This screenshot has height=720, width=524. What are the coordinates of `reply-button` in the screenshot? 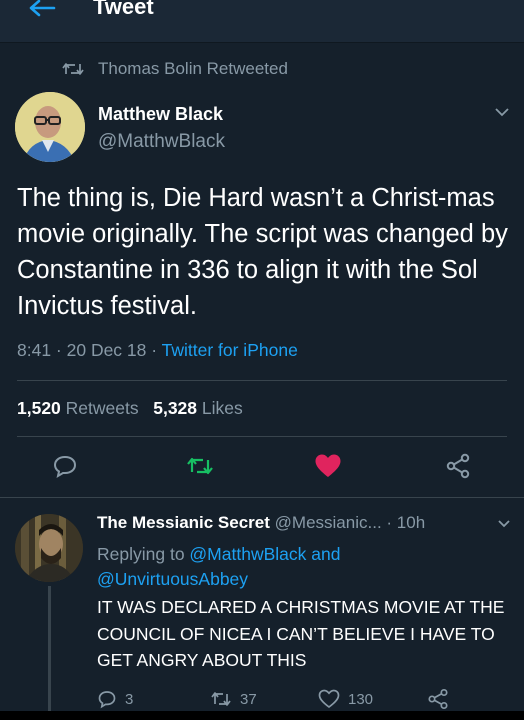 It's located at (65, 466).